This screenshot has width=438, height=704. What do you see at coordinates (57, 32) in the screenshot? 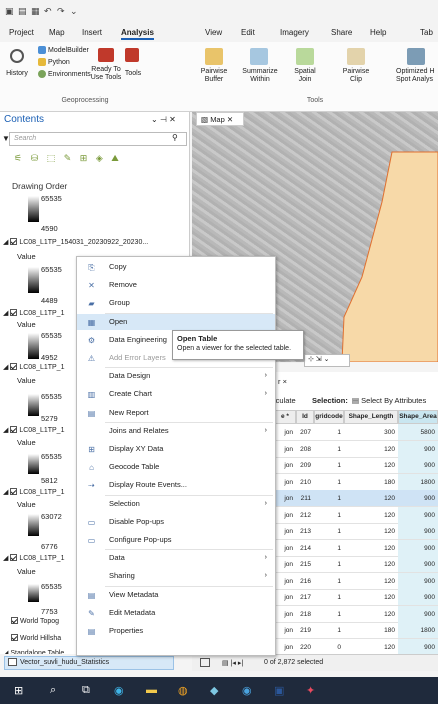
I see `tab-map: Map` at bounding box center [57, 32].